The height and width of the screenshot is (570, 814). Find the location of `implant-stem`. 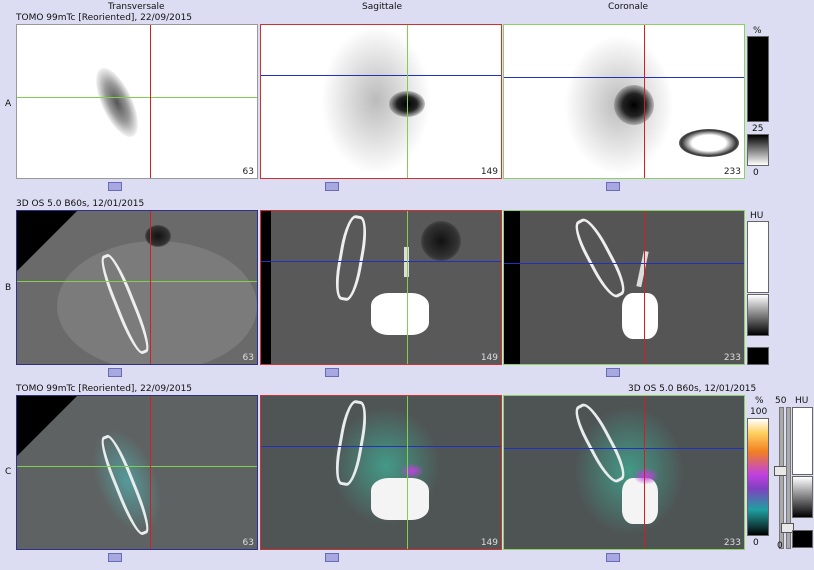

implant-stem is located at coordinates (642, 269).